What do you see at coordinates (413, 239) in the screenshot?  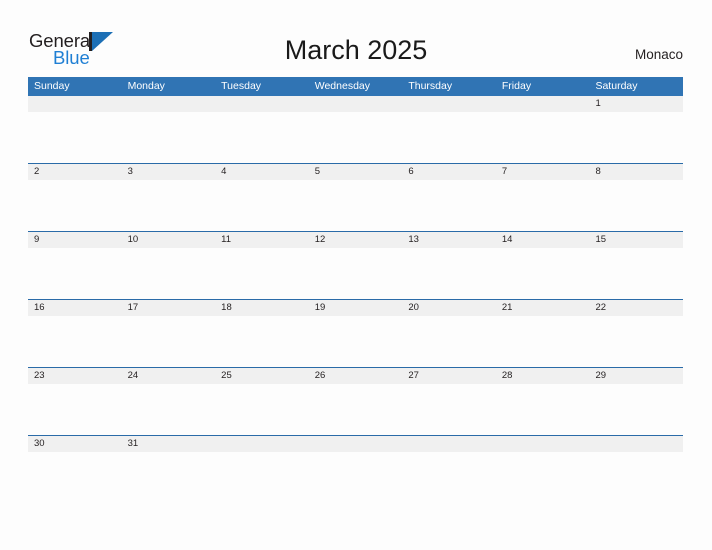 I see `day-number: 13` at bounding box center [413, 239].